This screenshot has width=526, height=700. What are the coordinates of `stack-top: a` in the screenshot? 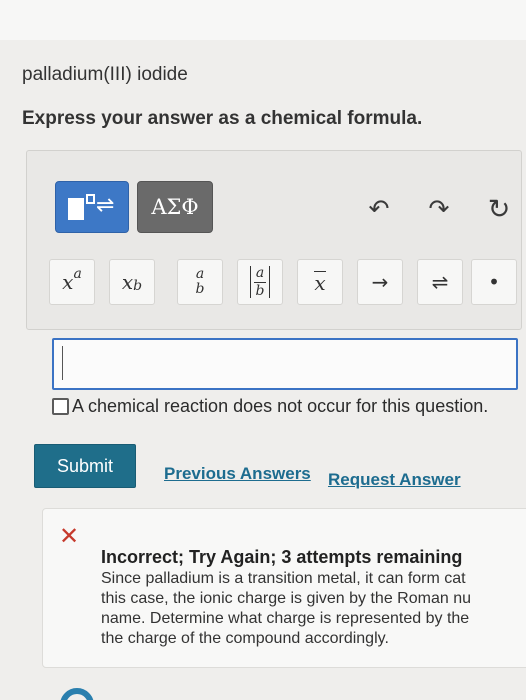 It's located at (200, 274).